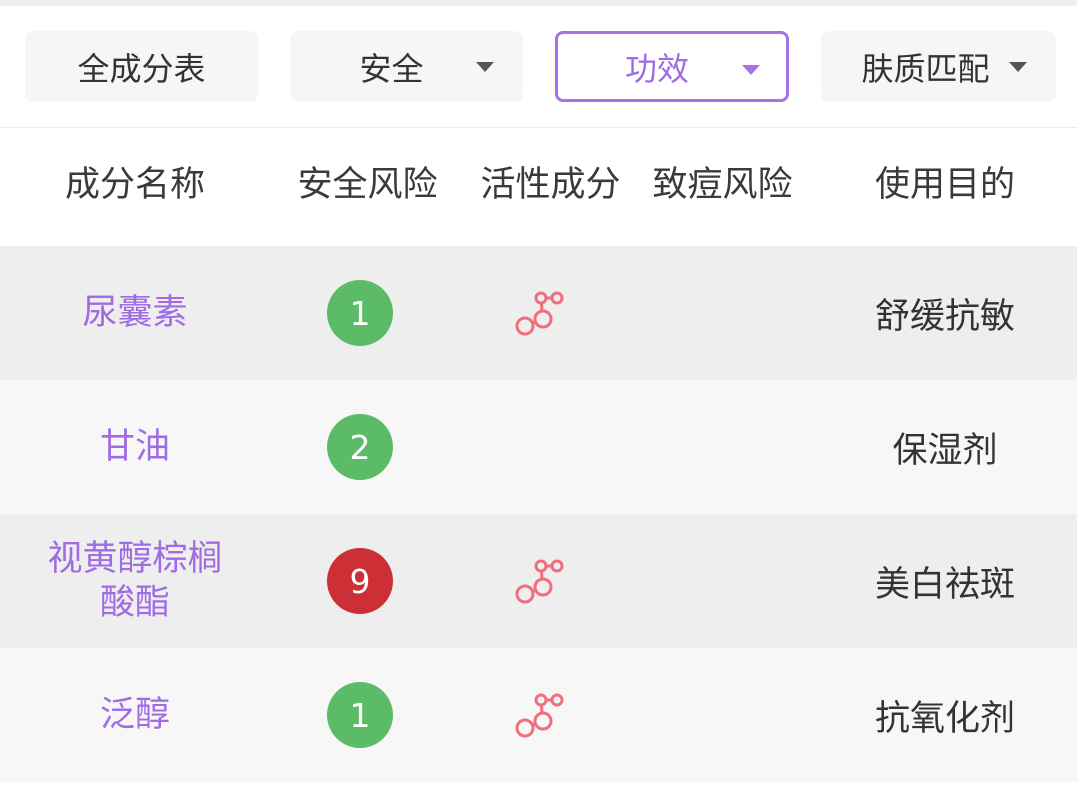  I want to click on header-purpose: 使用目的, so click(944, 185).